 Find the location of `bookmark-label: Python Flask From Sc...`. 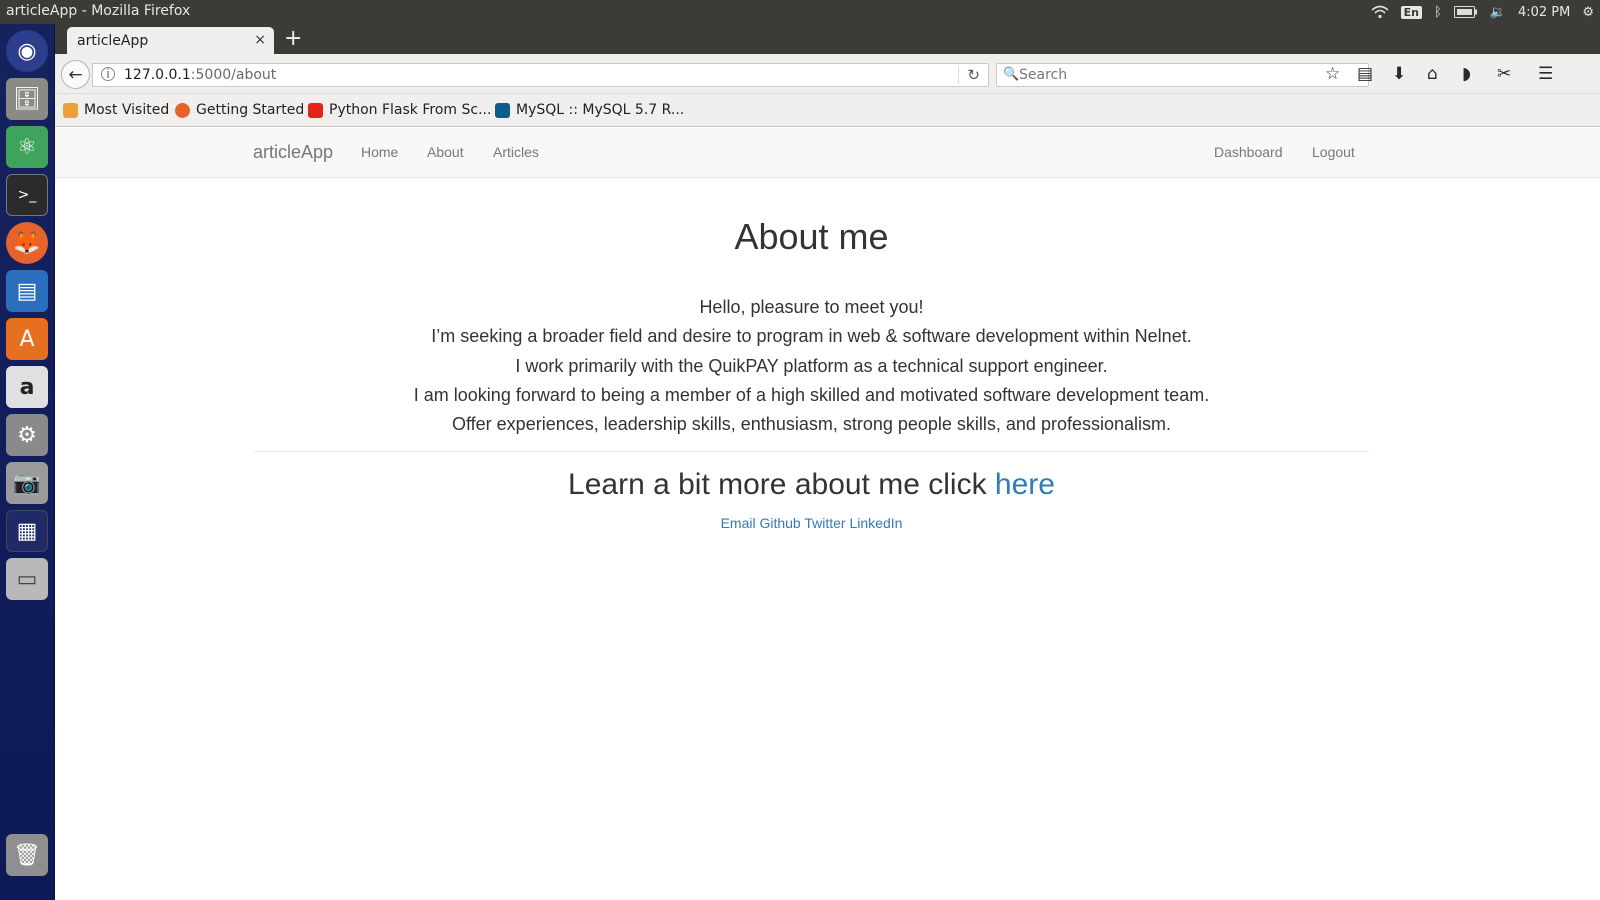

bookmark-label: Python Flask From Sc... is located at coordinates (410, 110).